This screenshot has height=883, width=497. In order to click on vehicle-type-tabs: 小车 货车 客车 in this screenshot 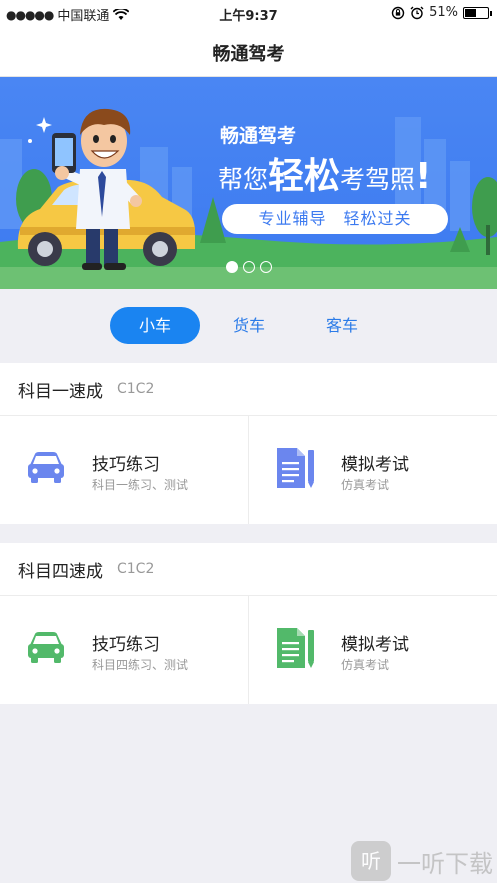, I will do `click(248, 326)`.